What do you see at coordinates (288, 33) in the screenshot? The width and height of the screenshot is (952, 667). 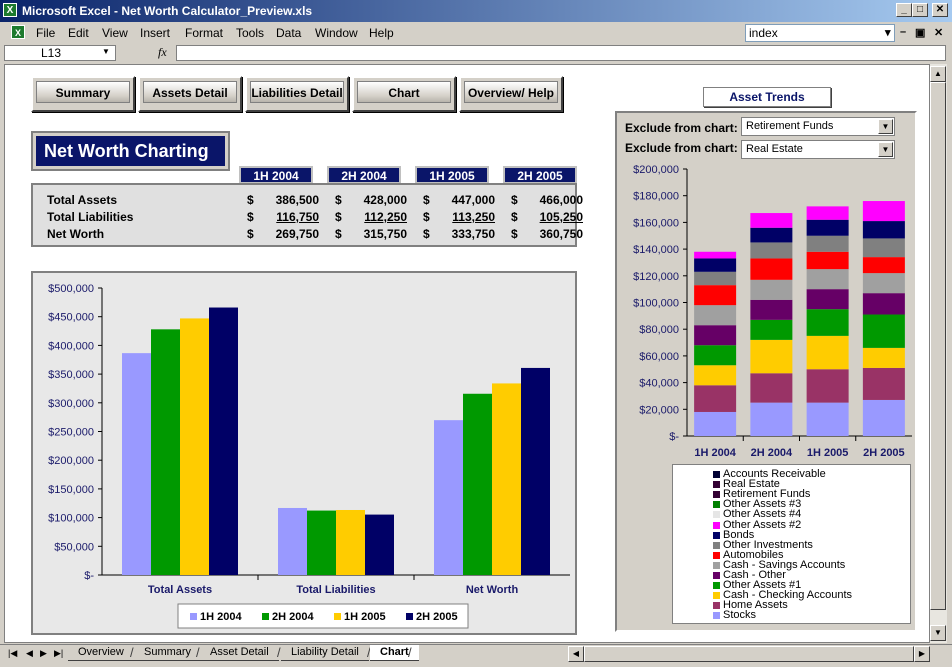 I see `menu-data: Data` at bounding box center [288, 33].